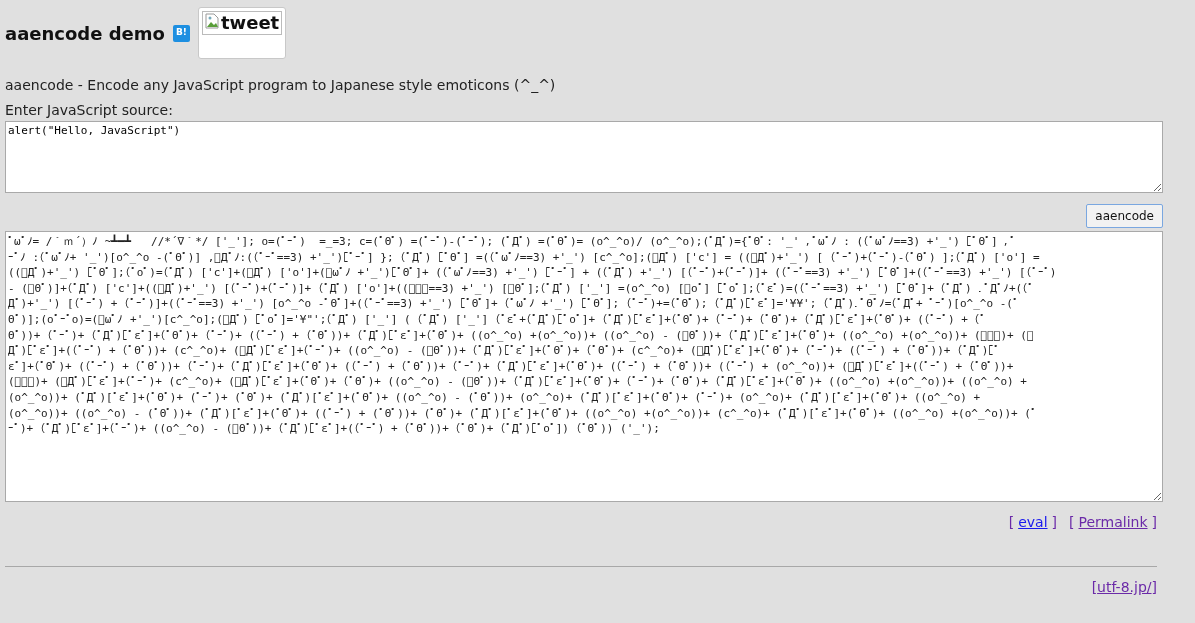 The height and width of the screenshot is (623, 1195). What do you see at coordinates (522, 413) in the screenshot?
I see `code-text: (o^_^o))+ ((o^_^o) - (ﾟΘﾟ))+ (ﾟДﾟ)[ﾟεﾟ]+(ﾟΘﾟ)+ ((ﾟｰﾟ) + (ﾟΘﾟ))+ (ﾟΘﾟ)+ (ﾟДﾟ)[ﾟεﾟ]+(ﾟΘﾟ)+ ((o^_^o) +(o^_^o))+ (c^_^o)+ (ﾟДﾟ)[ﾟεﾟ]+(ﾟΘﾟ)+ ((o^_^o) +(o^_^o))+ (ﾟ` at bounding box center [522, 413].